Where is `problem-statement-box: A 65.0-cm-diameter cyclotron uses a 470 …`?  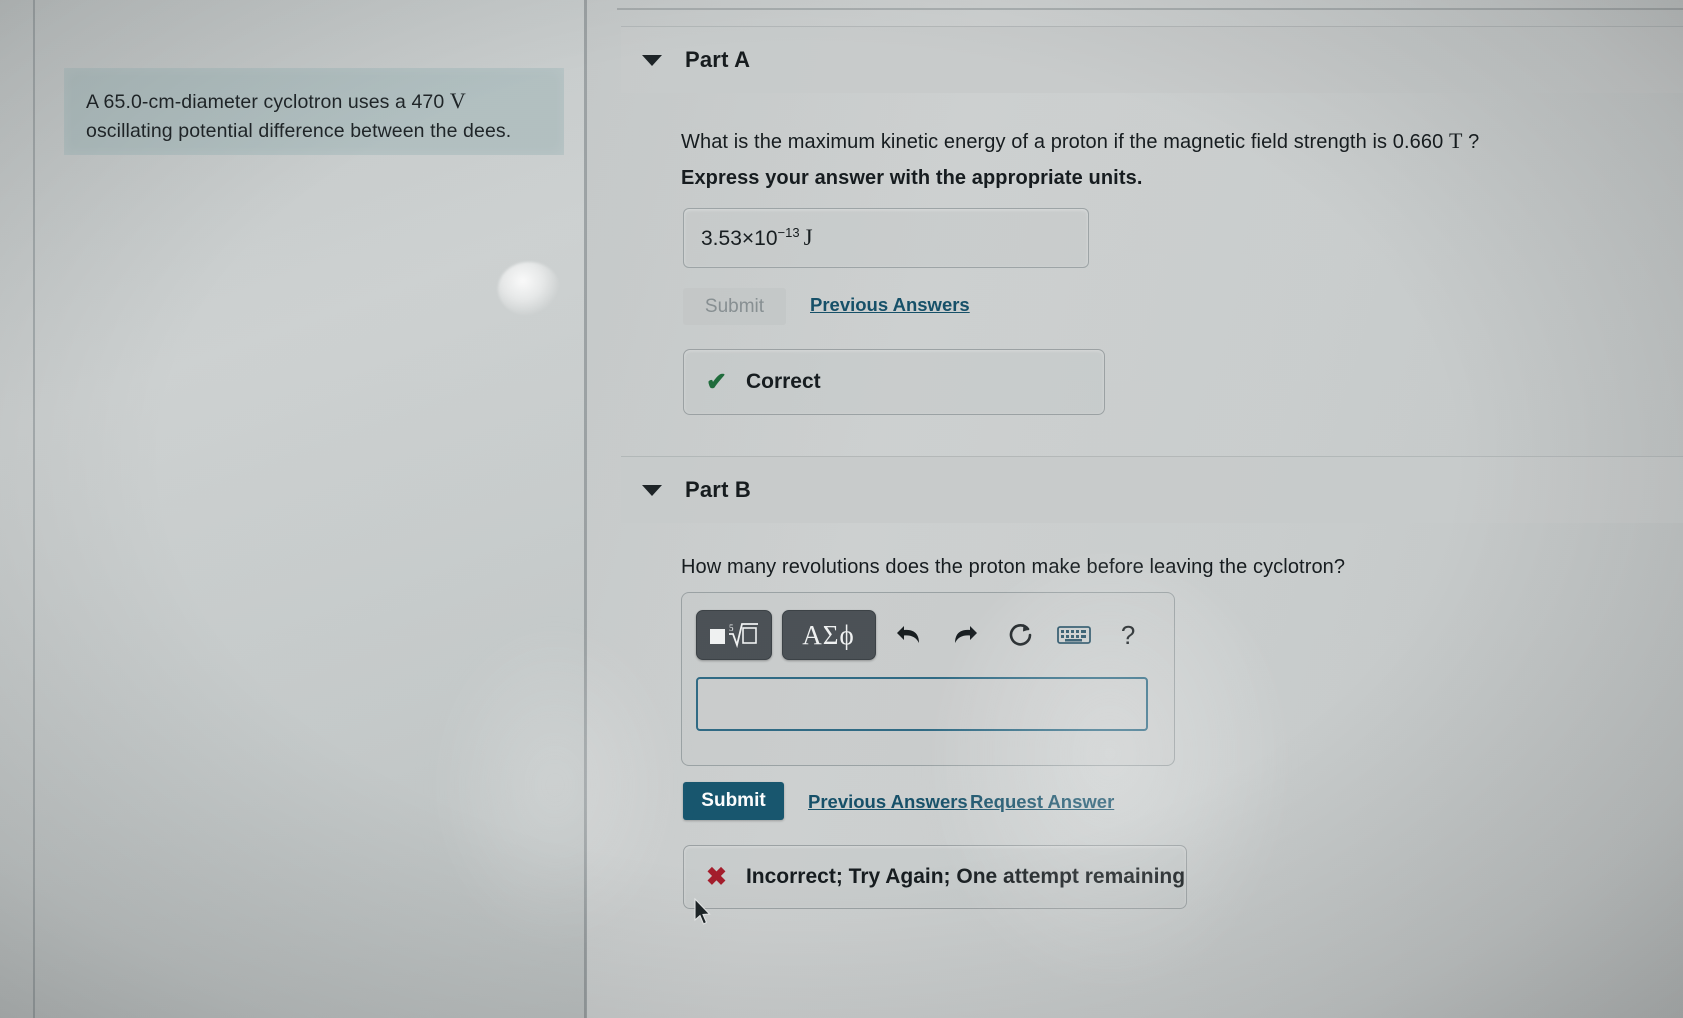 problem-statement-box: A 65.0-cm-diameter cyclotron uses a 470 … is located at coordinates (314, 111).